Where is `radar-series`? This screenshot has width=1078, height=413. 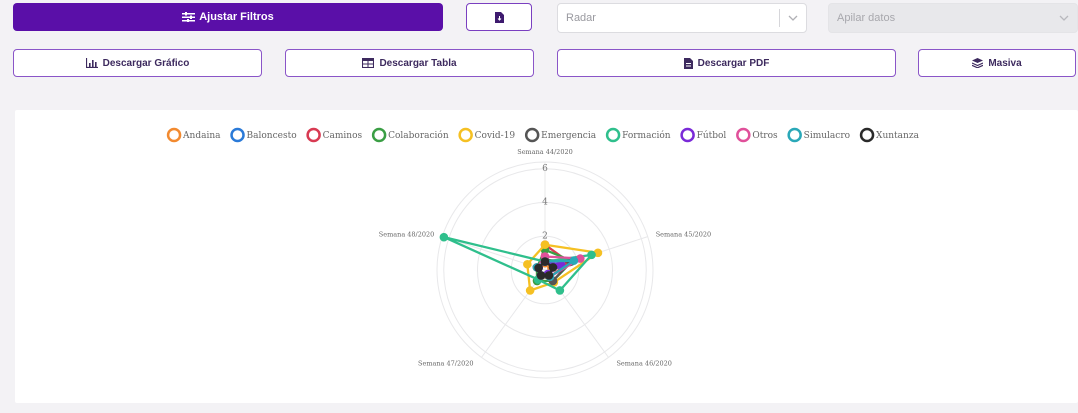 radar-series is located at coordinates (521, 263).